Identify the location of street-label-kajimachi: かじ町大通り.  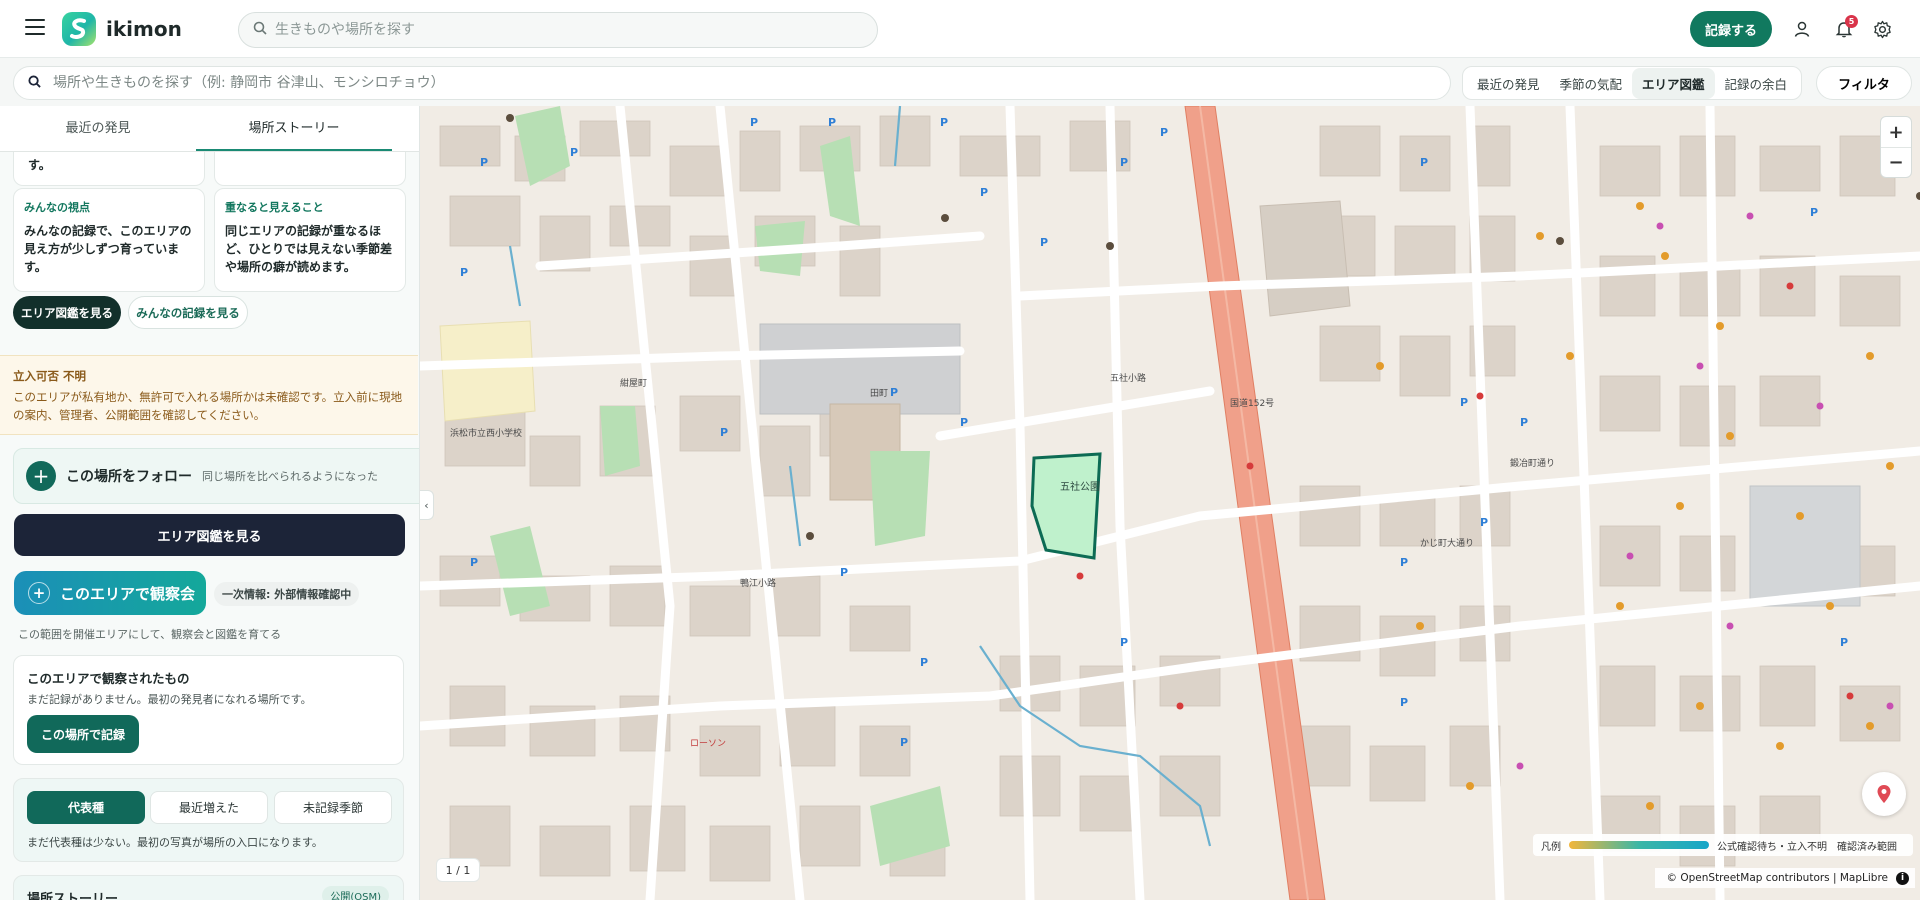
(1447, 543).